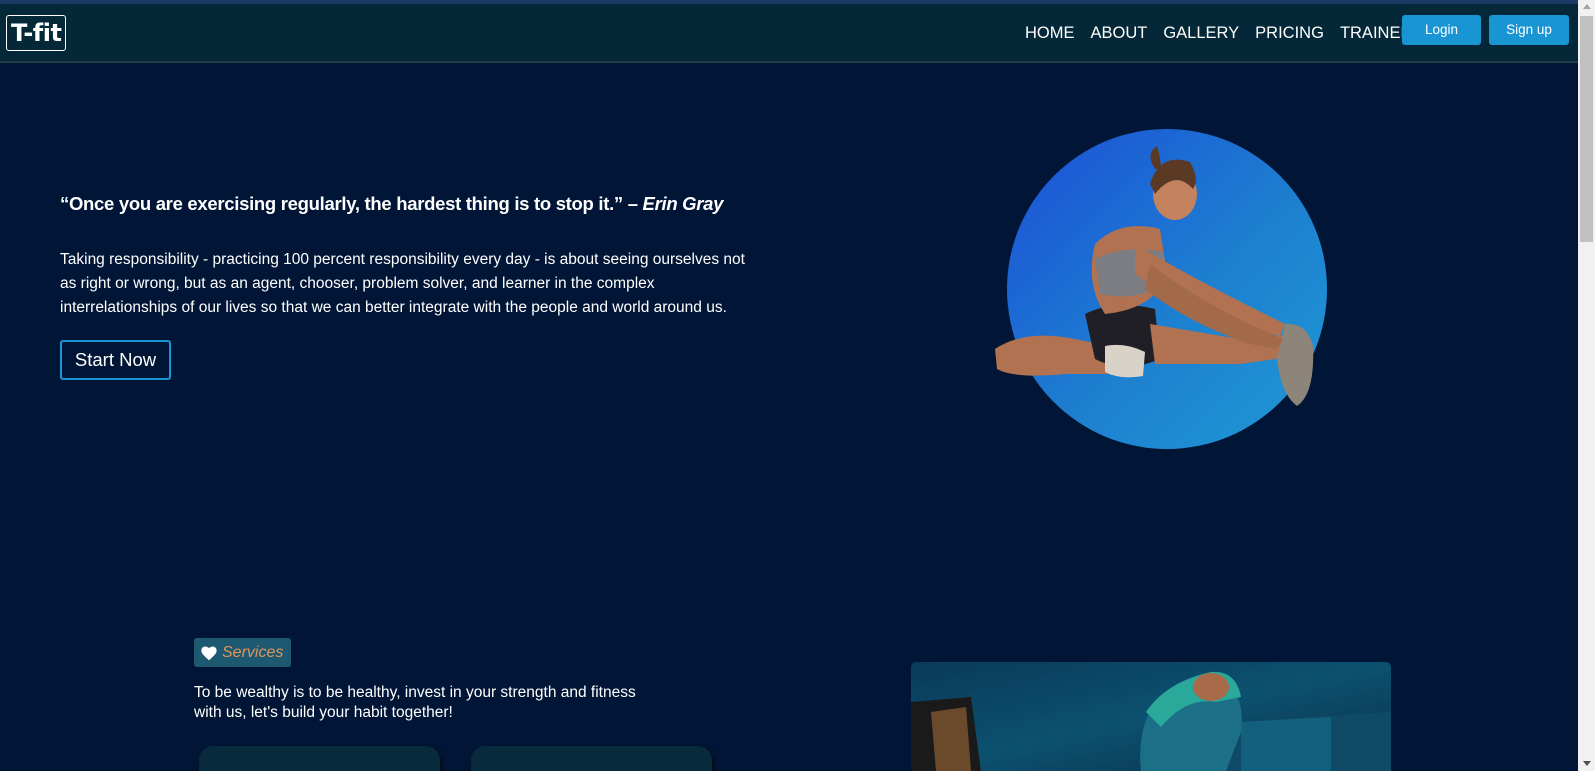 This screenshot has height=771, width=1595. I want to click on heart-icon, so click(209, 652).